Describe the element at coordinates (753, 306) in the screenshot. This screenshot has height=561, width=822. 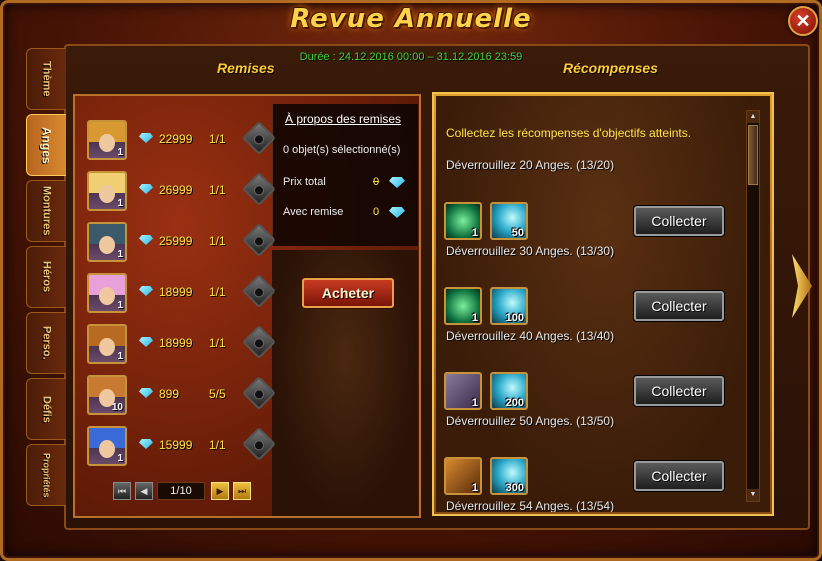
I see `rewards-scrollbar: ▲ ▼` at that location.